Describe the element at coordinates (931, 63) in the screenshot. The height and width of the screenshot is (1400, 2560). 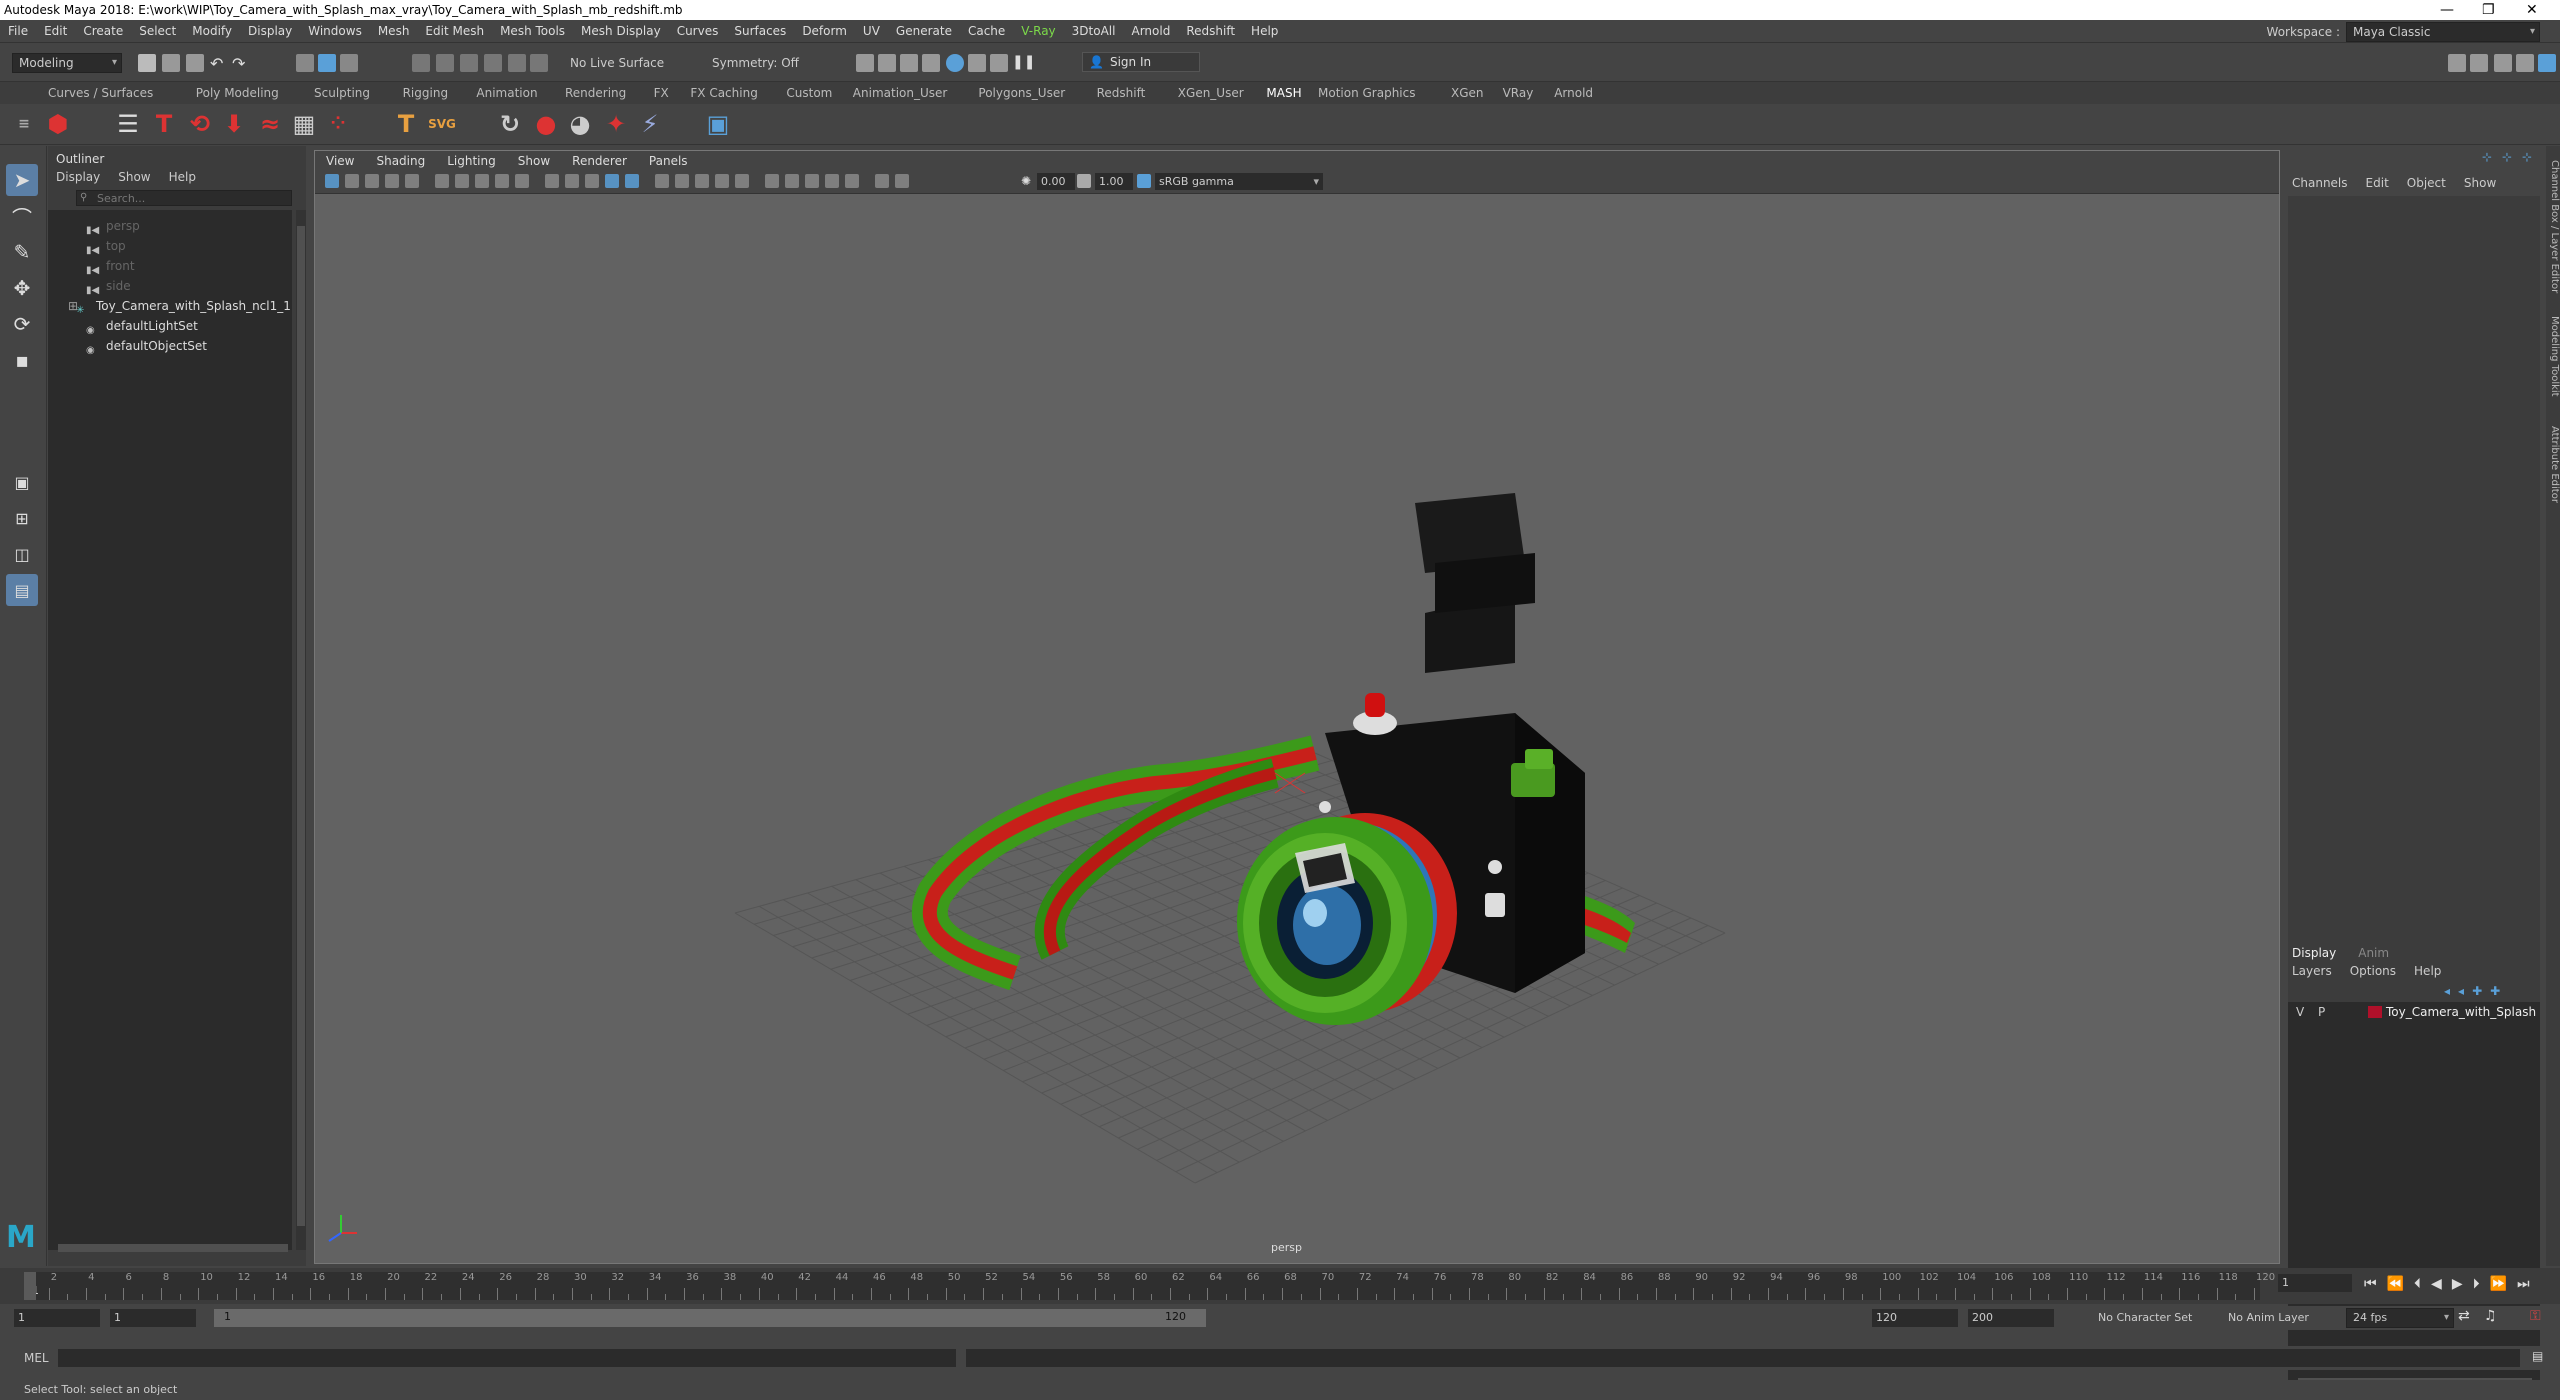
I see `render-settings-icon` at that location.